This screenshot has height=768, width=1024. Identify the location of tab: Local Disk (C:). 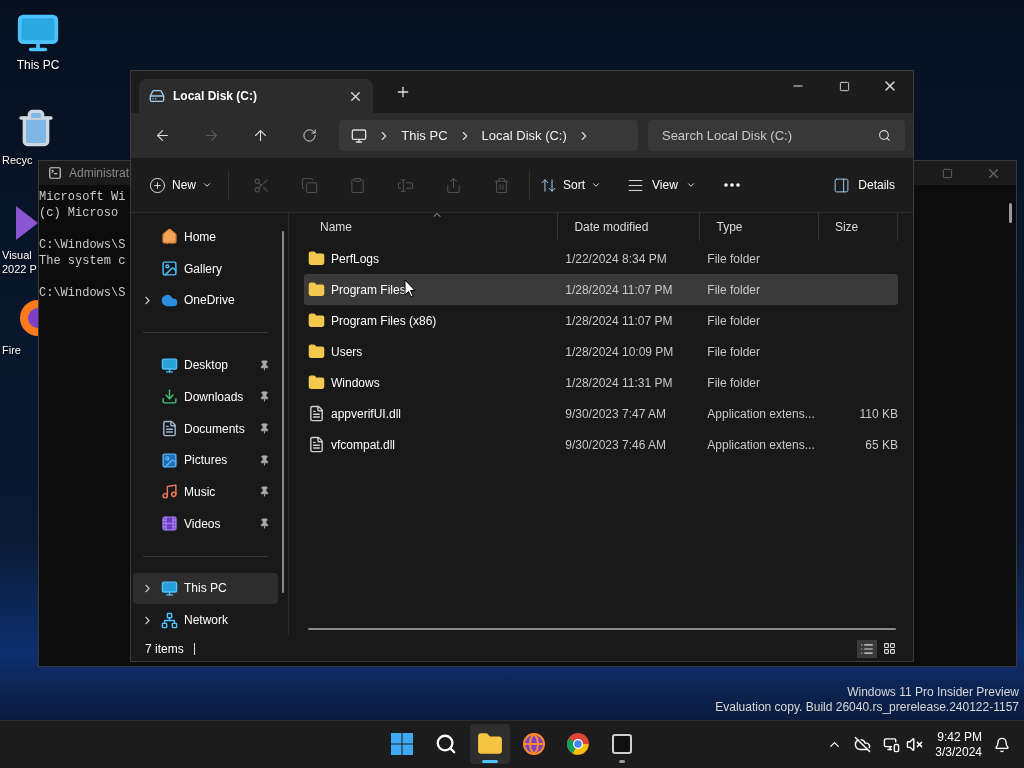
(256, 96).